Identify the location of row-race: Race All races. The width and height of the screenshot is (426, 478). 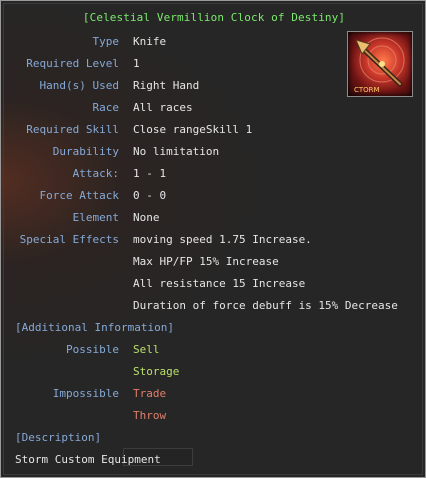
(213, 110).